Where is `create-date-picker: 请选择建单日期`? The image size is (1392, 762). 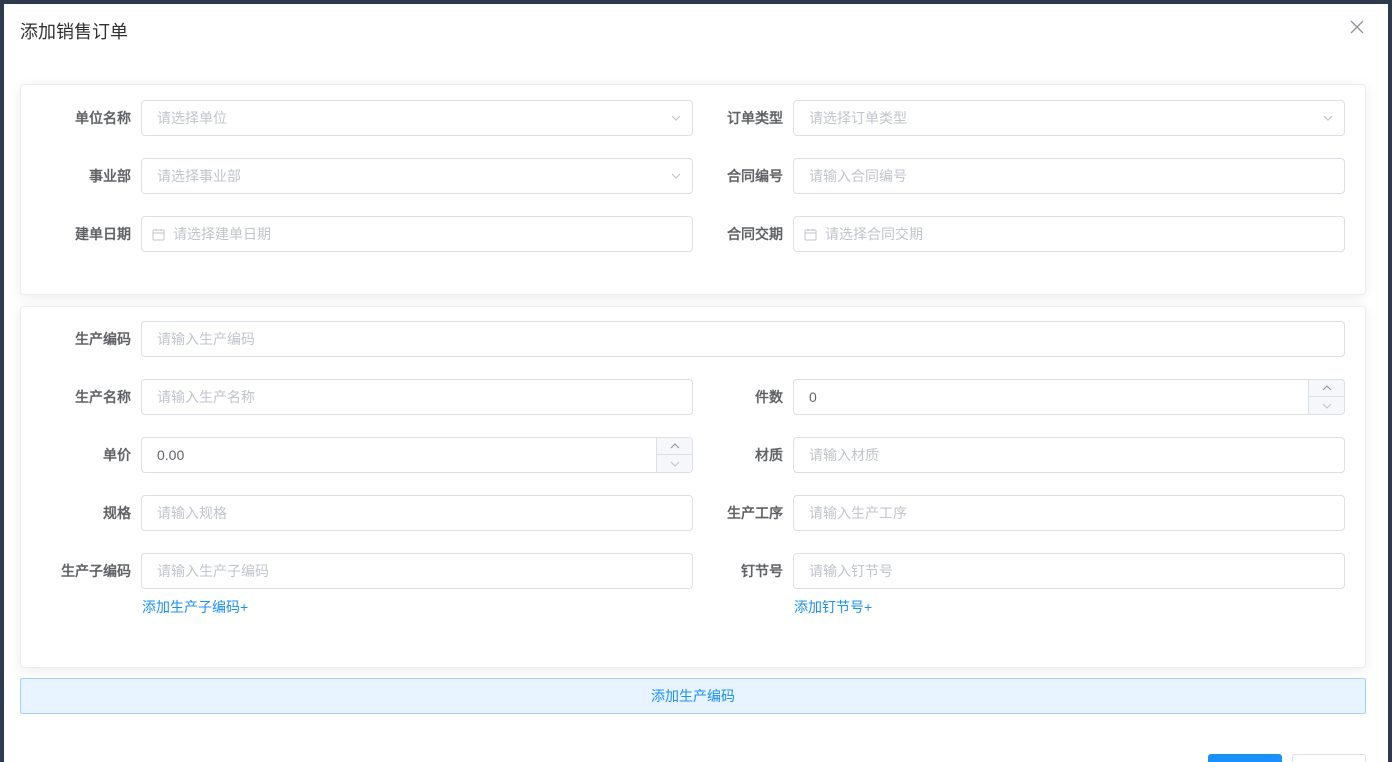
create-date-picker: 请选择建单日期 is located at coordinates (417, 234).